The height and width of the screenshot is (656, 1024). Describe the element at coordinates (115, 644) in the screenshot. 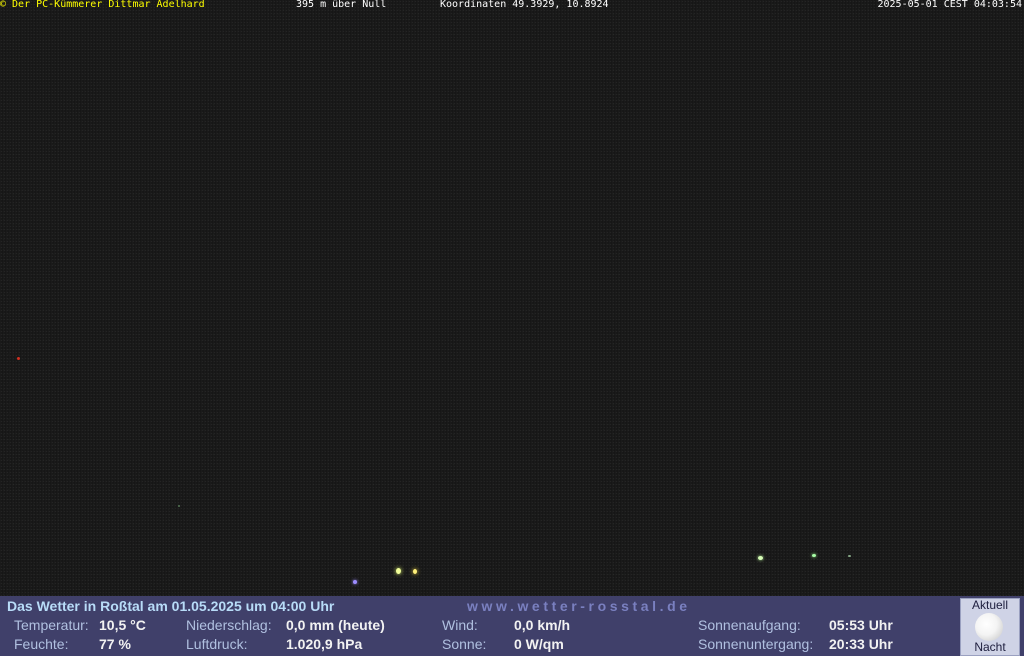

I see `humidity-value: 77 %` at that location.